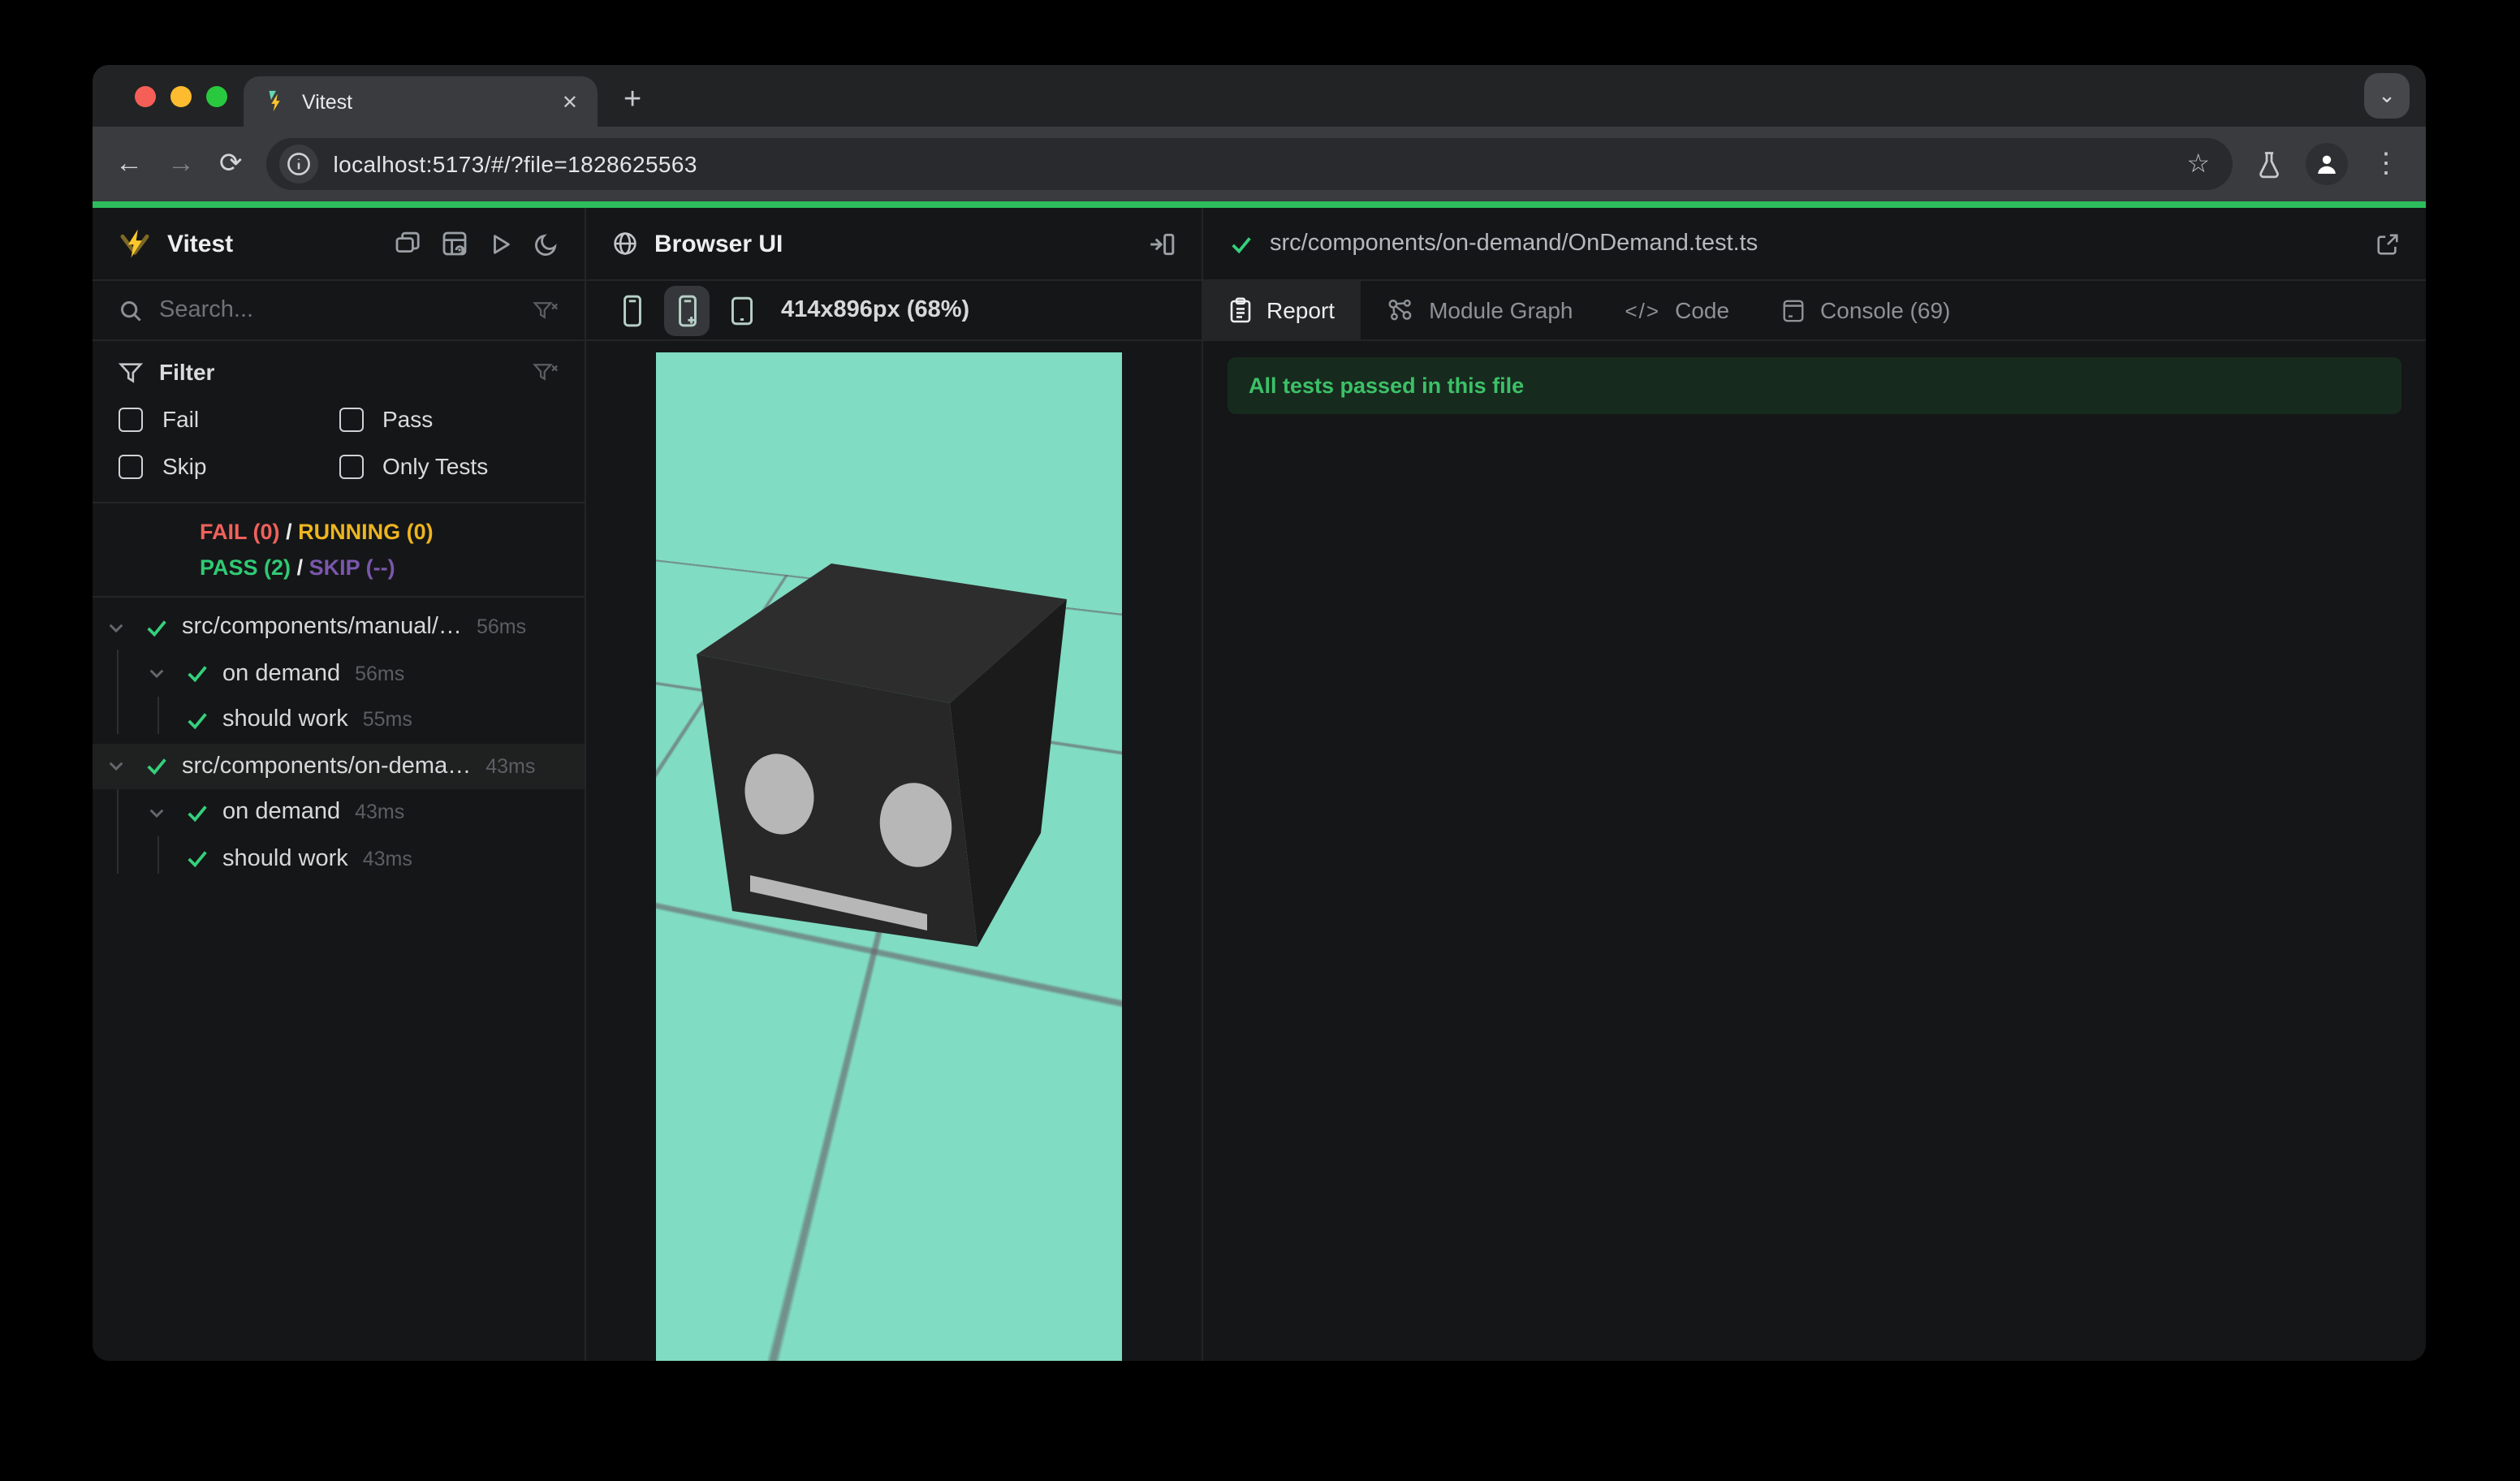  I want to click on device-phone-small-button, so click(631, 310).